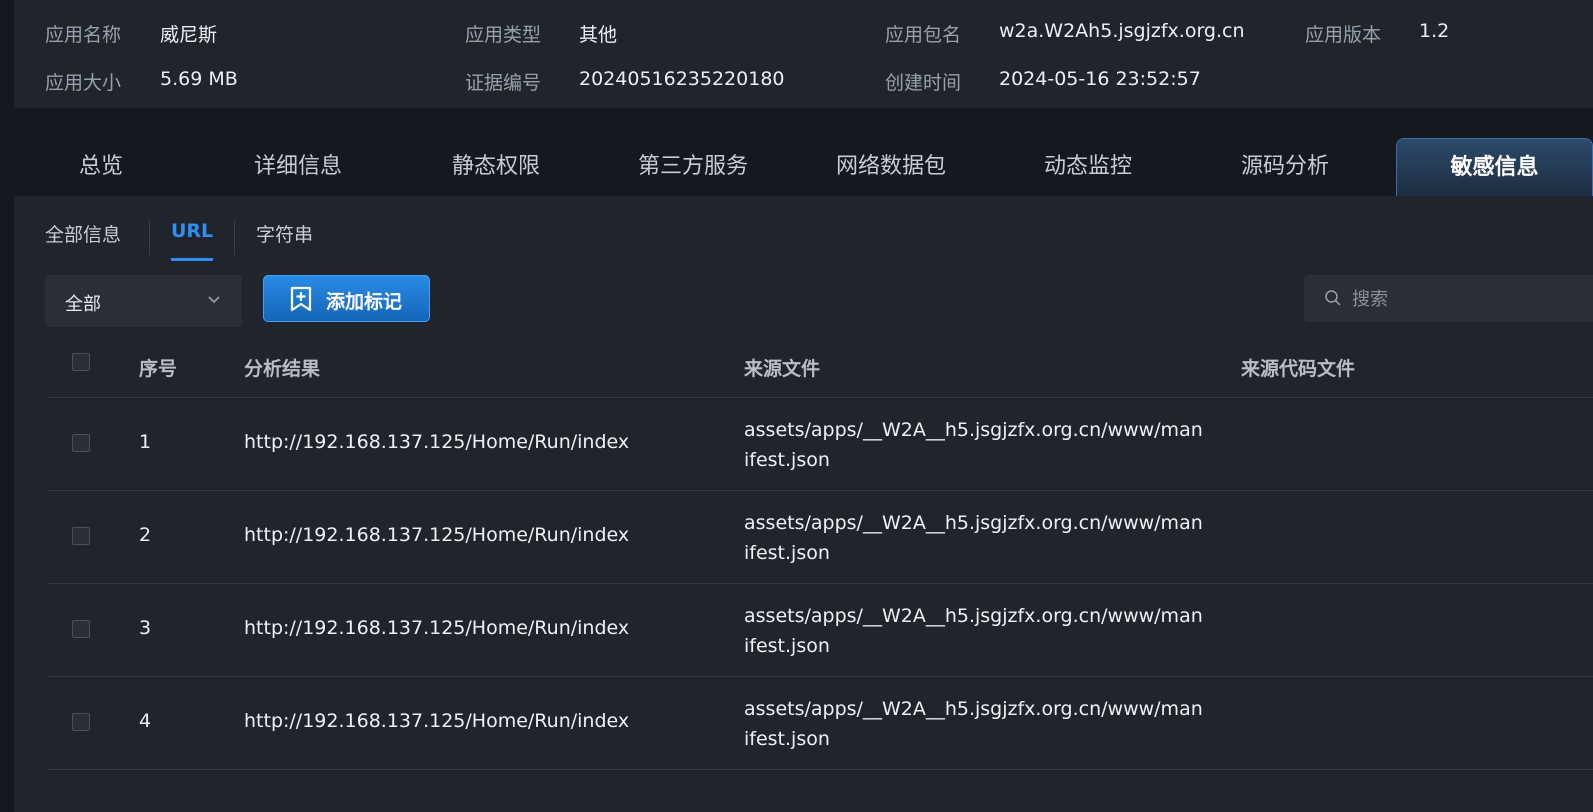  Describe the element at coordinates (145, 628) in the screenshot. I see `row-index: 3` at that location.